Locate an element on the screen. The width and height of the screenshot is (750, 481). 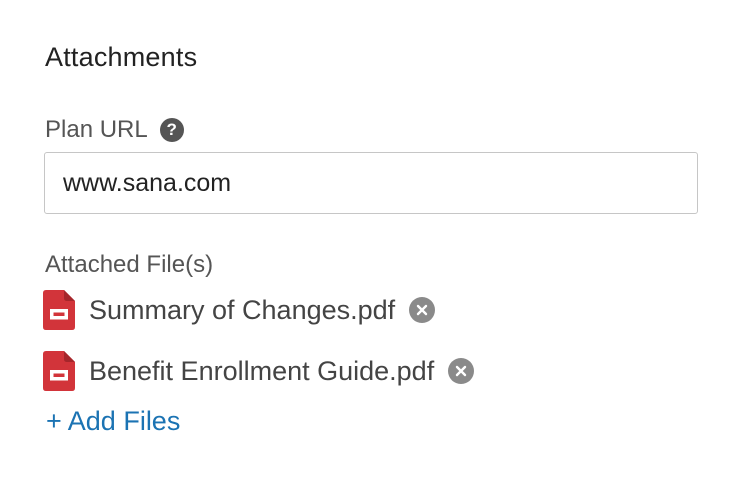
file-item: Summary of Changes.pdf is located at coordinates (239, 310).